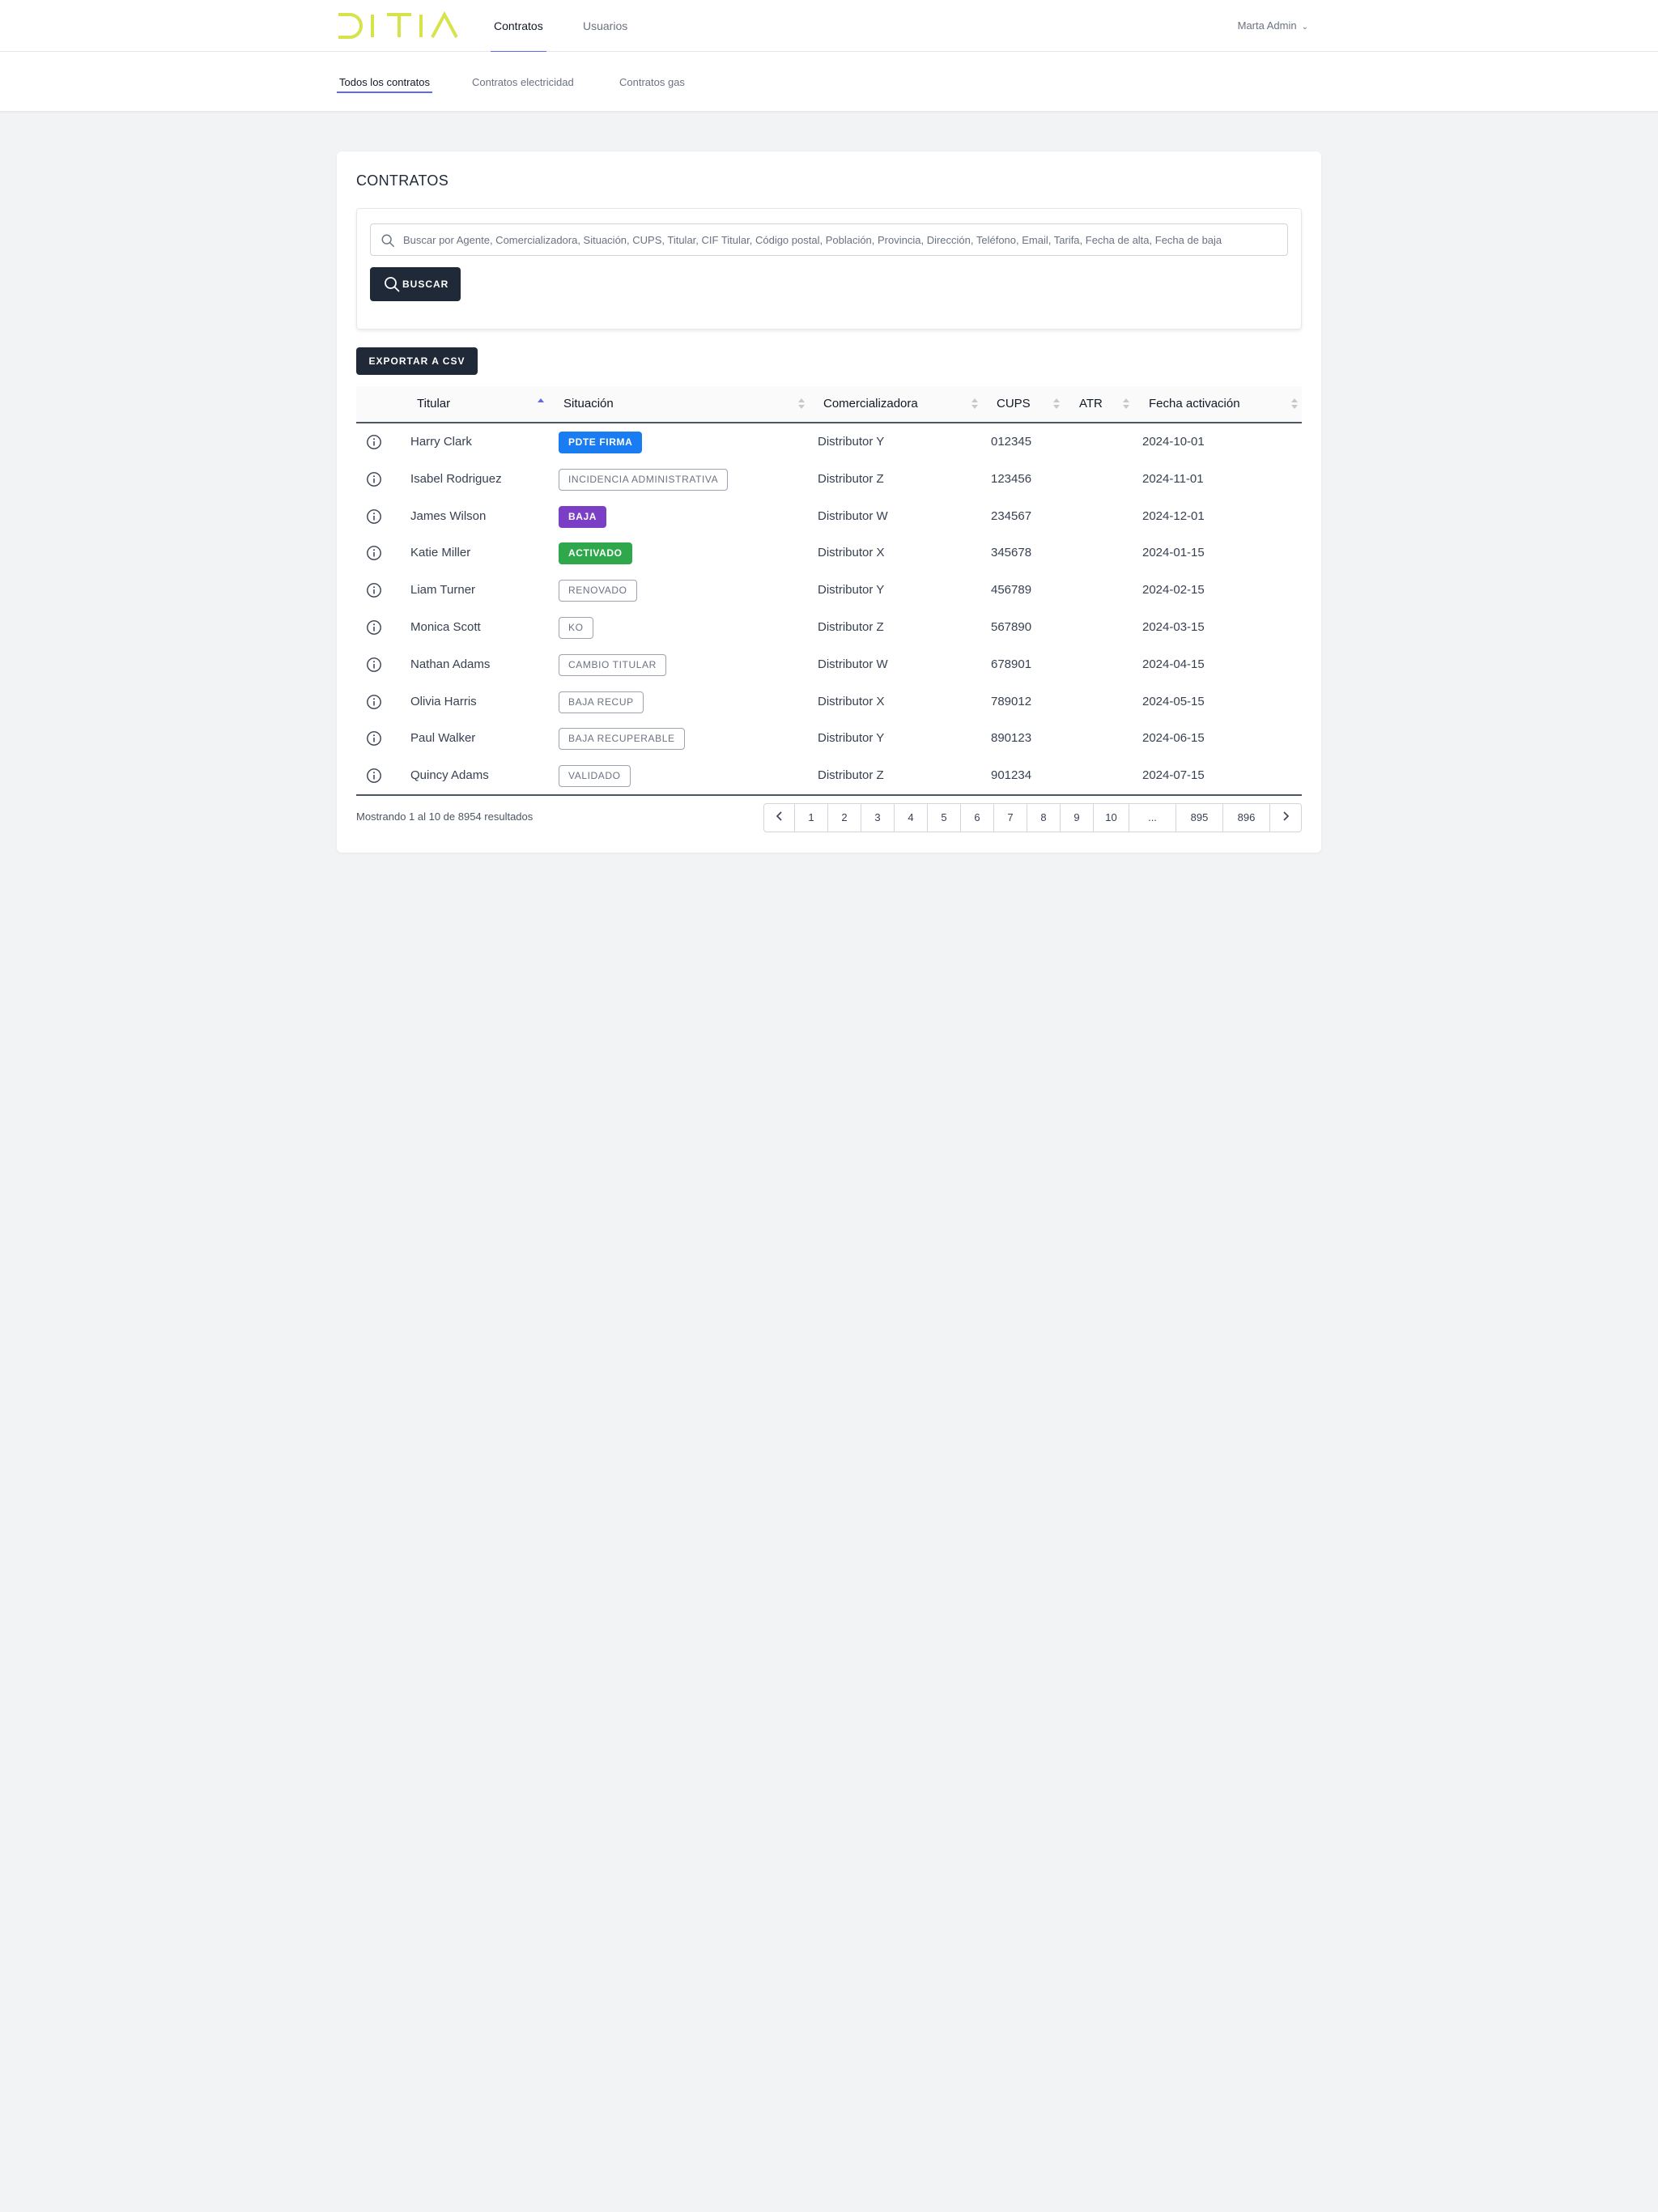  I want to click on chevron-down-icon: ⌄, so click(1304, 28).